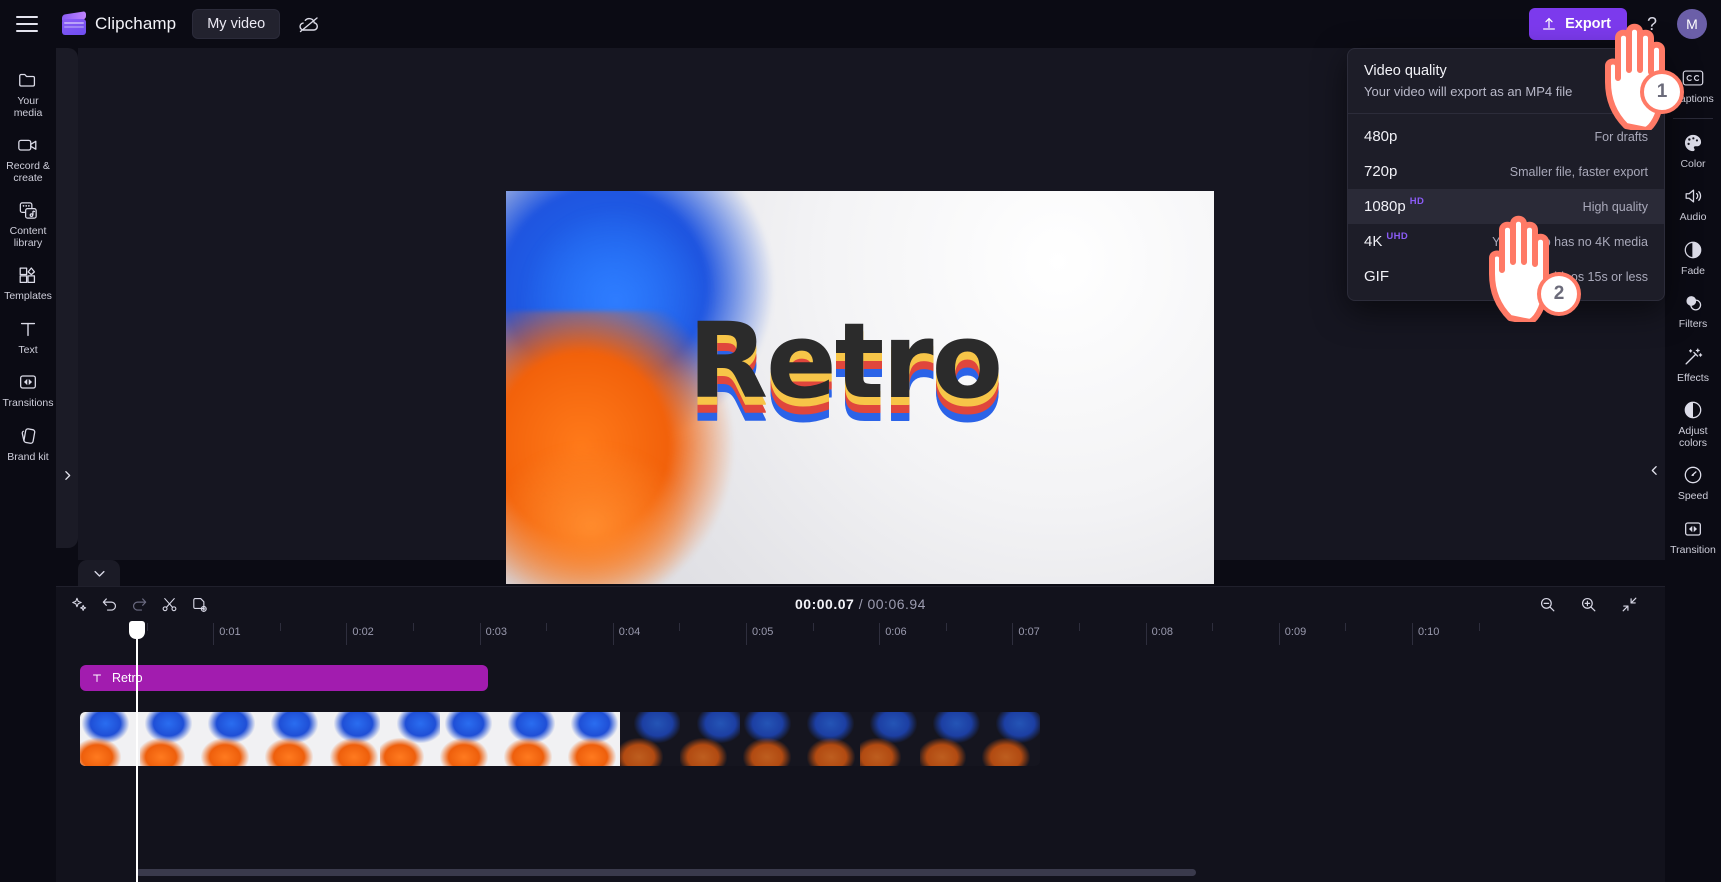 The image size is (1721, 882). I want to click on export-option-1080p: 1080p HD High quality, so click(1506, 206).